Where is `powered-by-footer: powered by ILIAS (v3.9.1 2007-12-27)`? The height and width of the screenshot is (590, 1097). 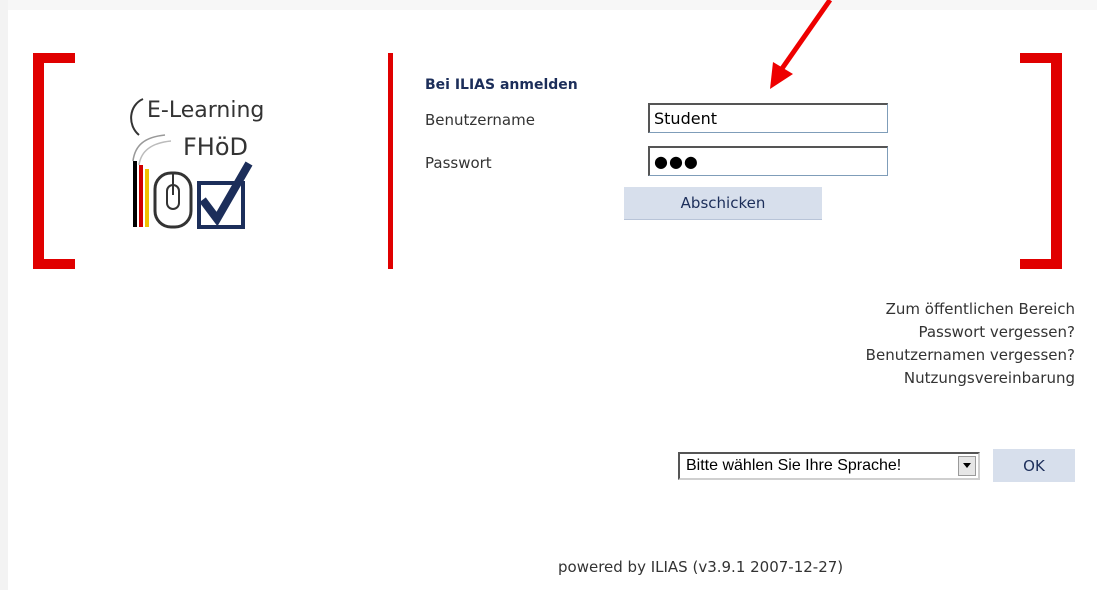 powered-by-footer: powered by ILIAS (v3.9.1 2007-12-27) is located at coordinates (701, 567).